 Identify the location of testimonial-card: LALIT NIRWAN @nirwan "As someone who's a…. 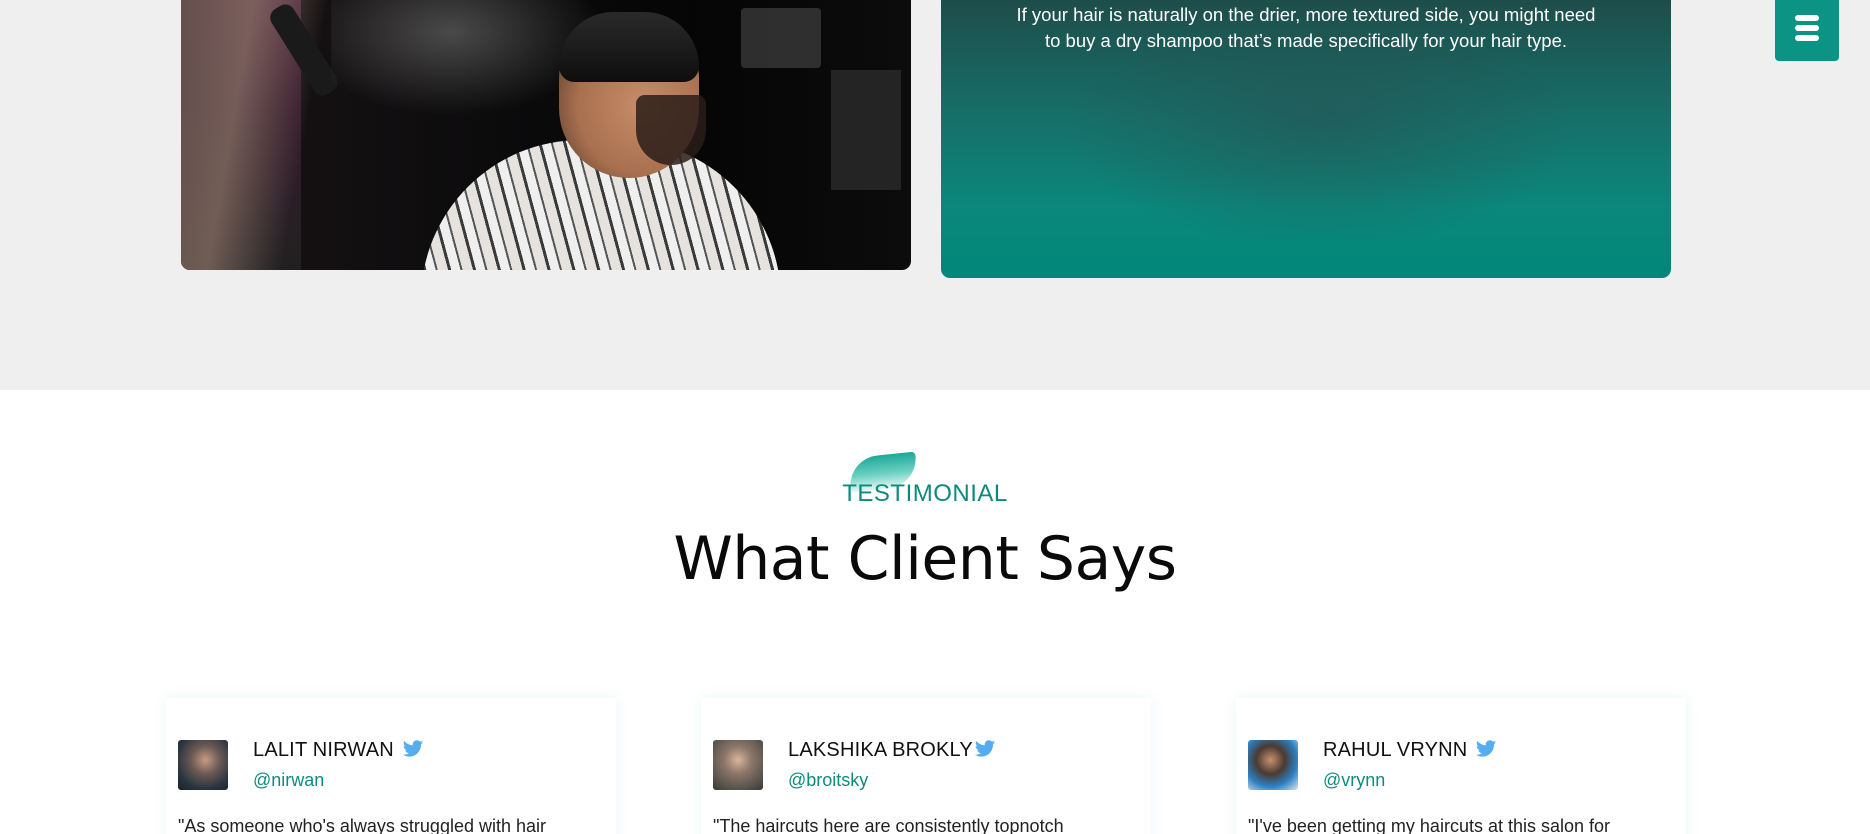
(391, 766).